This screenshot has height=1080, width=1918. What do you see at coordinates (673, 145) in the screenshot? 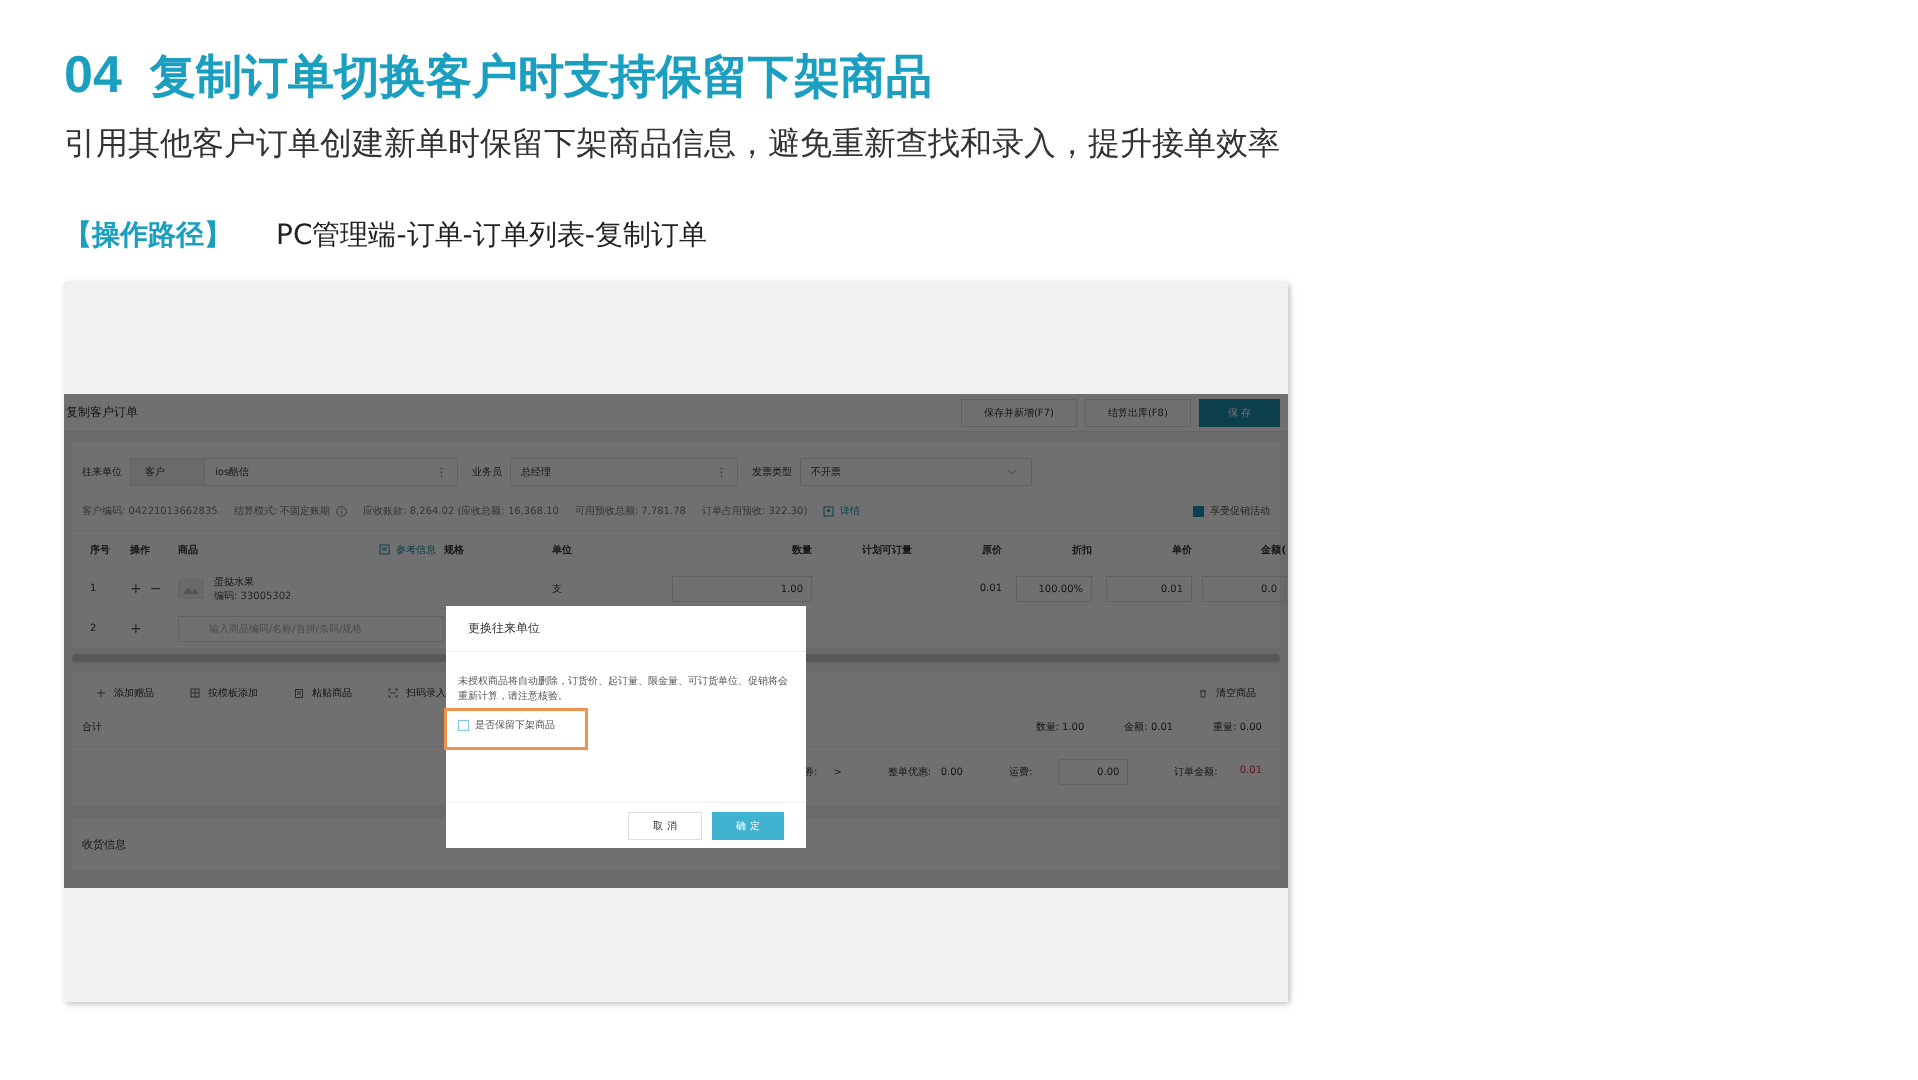
I see `slide-subtitle: 引用其他客户订单创建新单时保留下架商品信息，避免重新查找和录入，提升接单效率` at bounding box center [673, 145].